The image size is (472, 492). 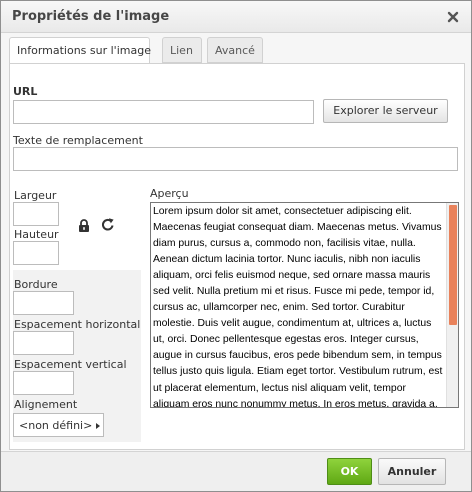 I want to click on preview-scrollbar, so click(x=452, y=305).